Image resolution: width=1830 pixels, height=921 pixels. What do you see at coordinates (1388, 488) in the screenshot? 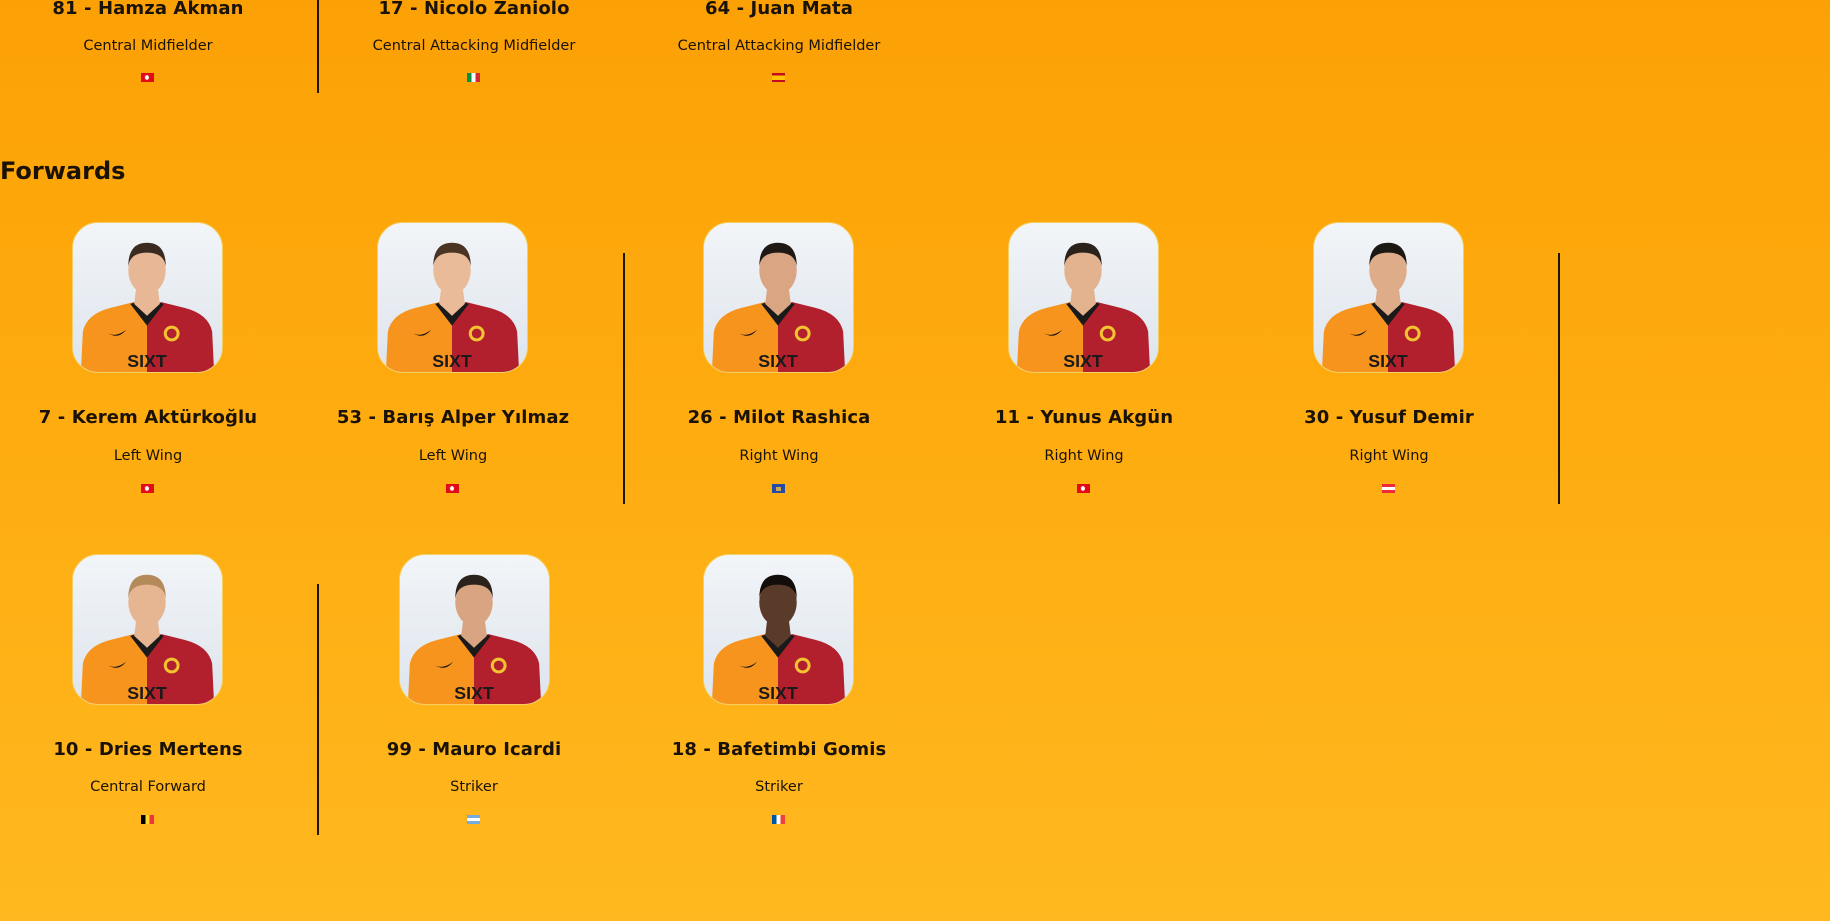
I see `flag-austria-icon` at bounding box center [1388, 488].